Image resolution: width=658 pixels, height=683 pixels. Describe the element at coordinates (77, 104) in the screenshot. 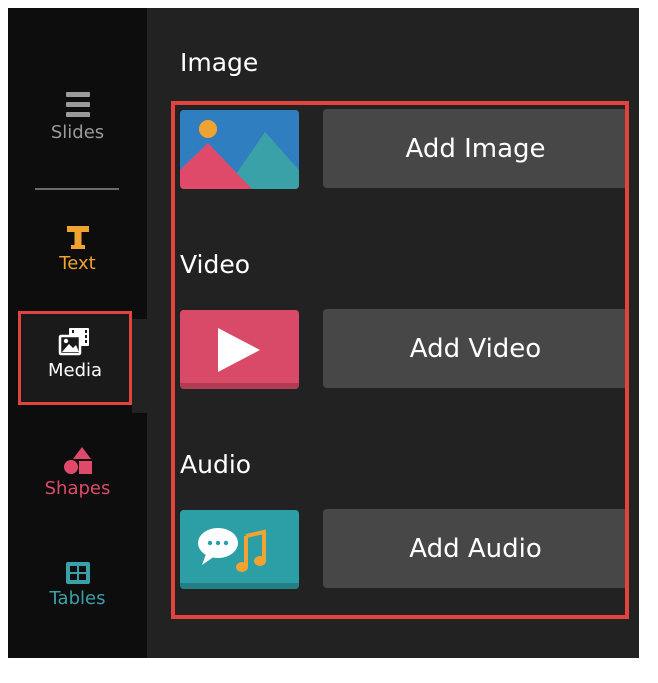

I see `slides-icon` at that location.